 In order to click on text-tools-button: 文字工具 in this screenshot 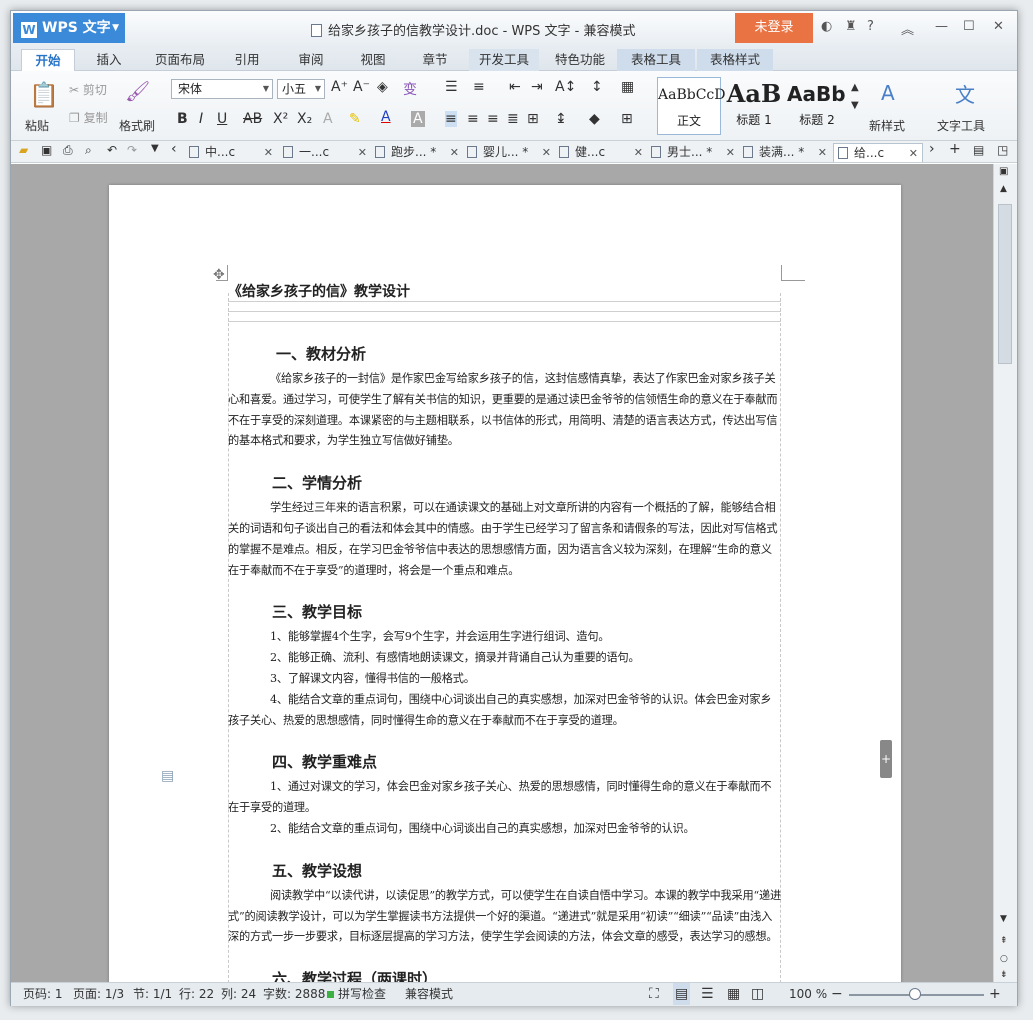, I will do `click(961, 125)`.